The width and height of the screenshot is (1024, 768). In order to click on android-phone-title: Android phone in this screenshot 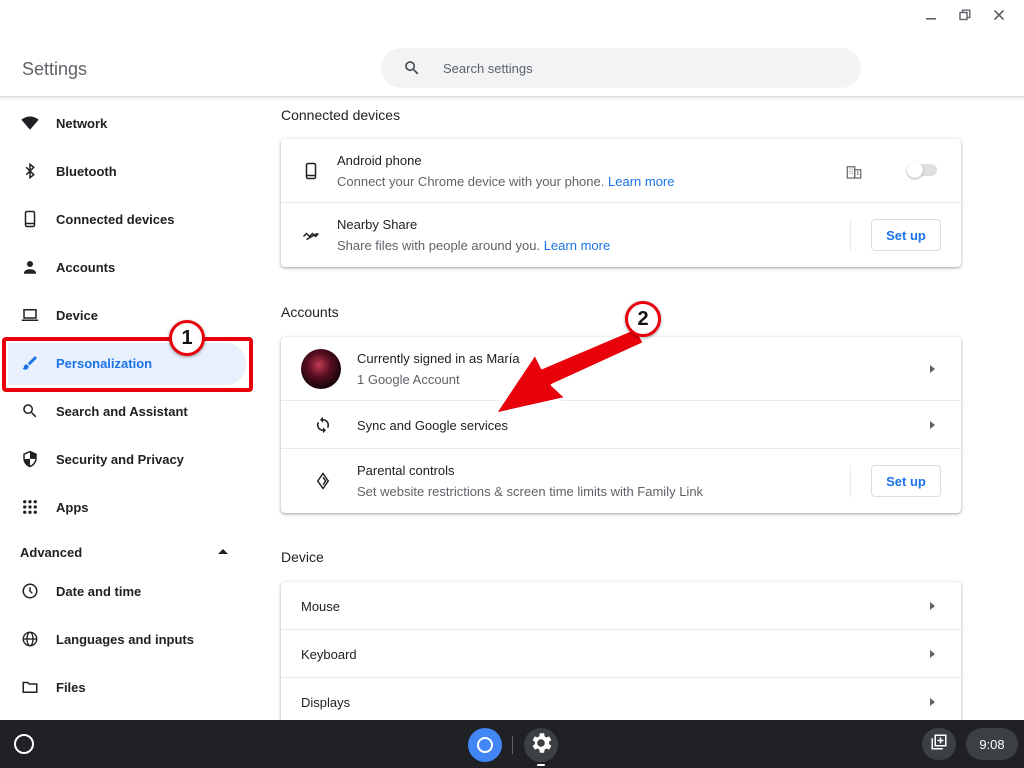, I will do `click(379, 160)`.